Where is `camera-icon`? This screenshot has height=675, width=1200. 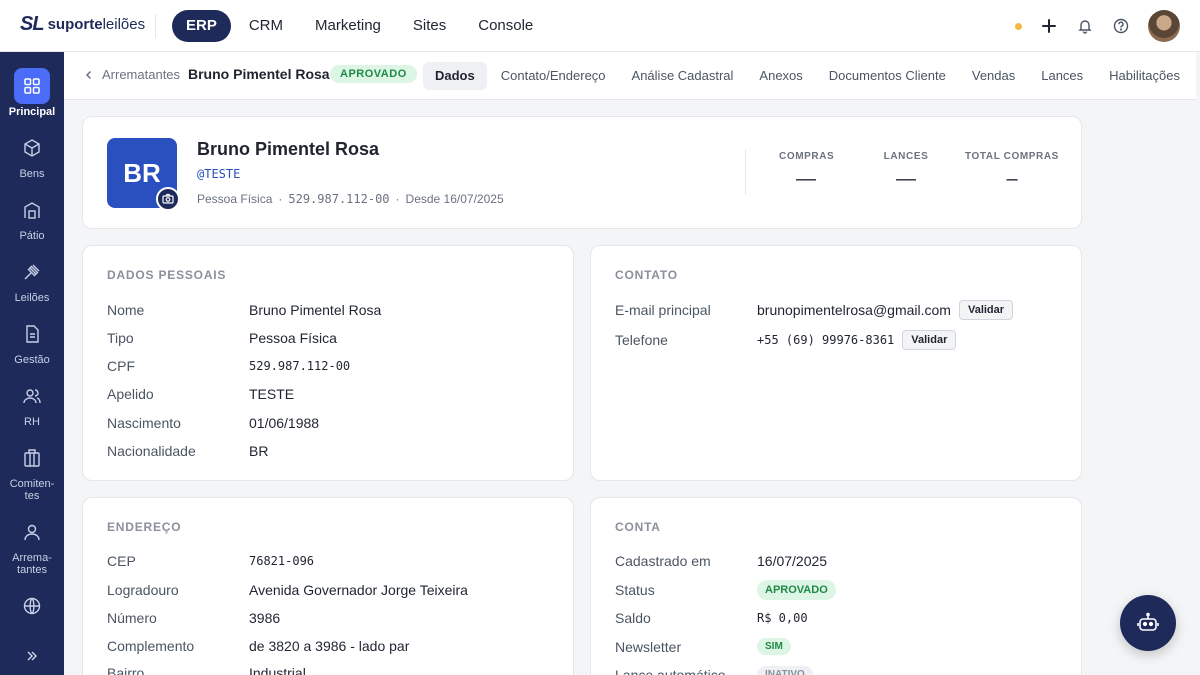 camera-icon is located at coordinates (168, 199).